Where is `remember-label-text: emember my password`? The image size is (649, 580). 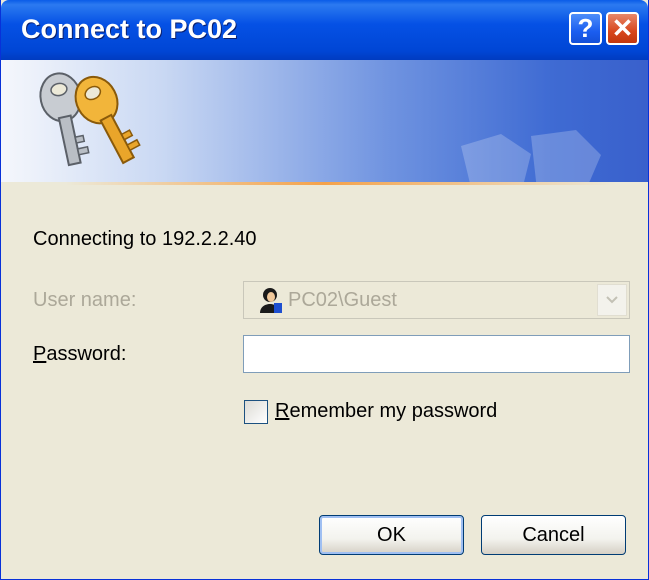 remember-label-text: emember my password is located at coordinates (393, 411).